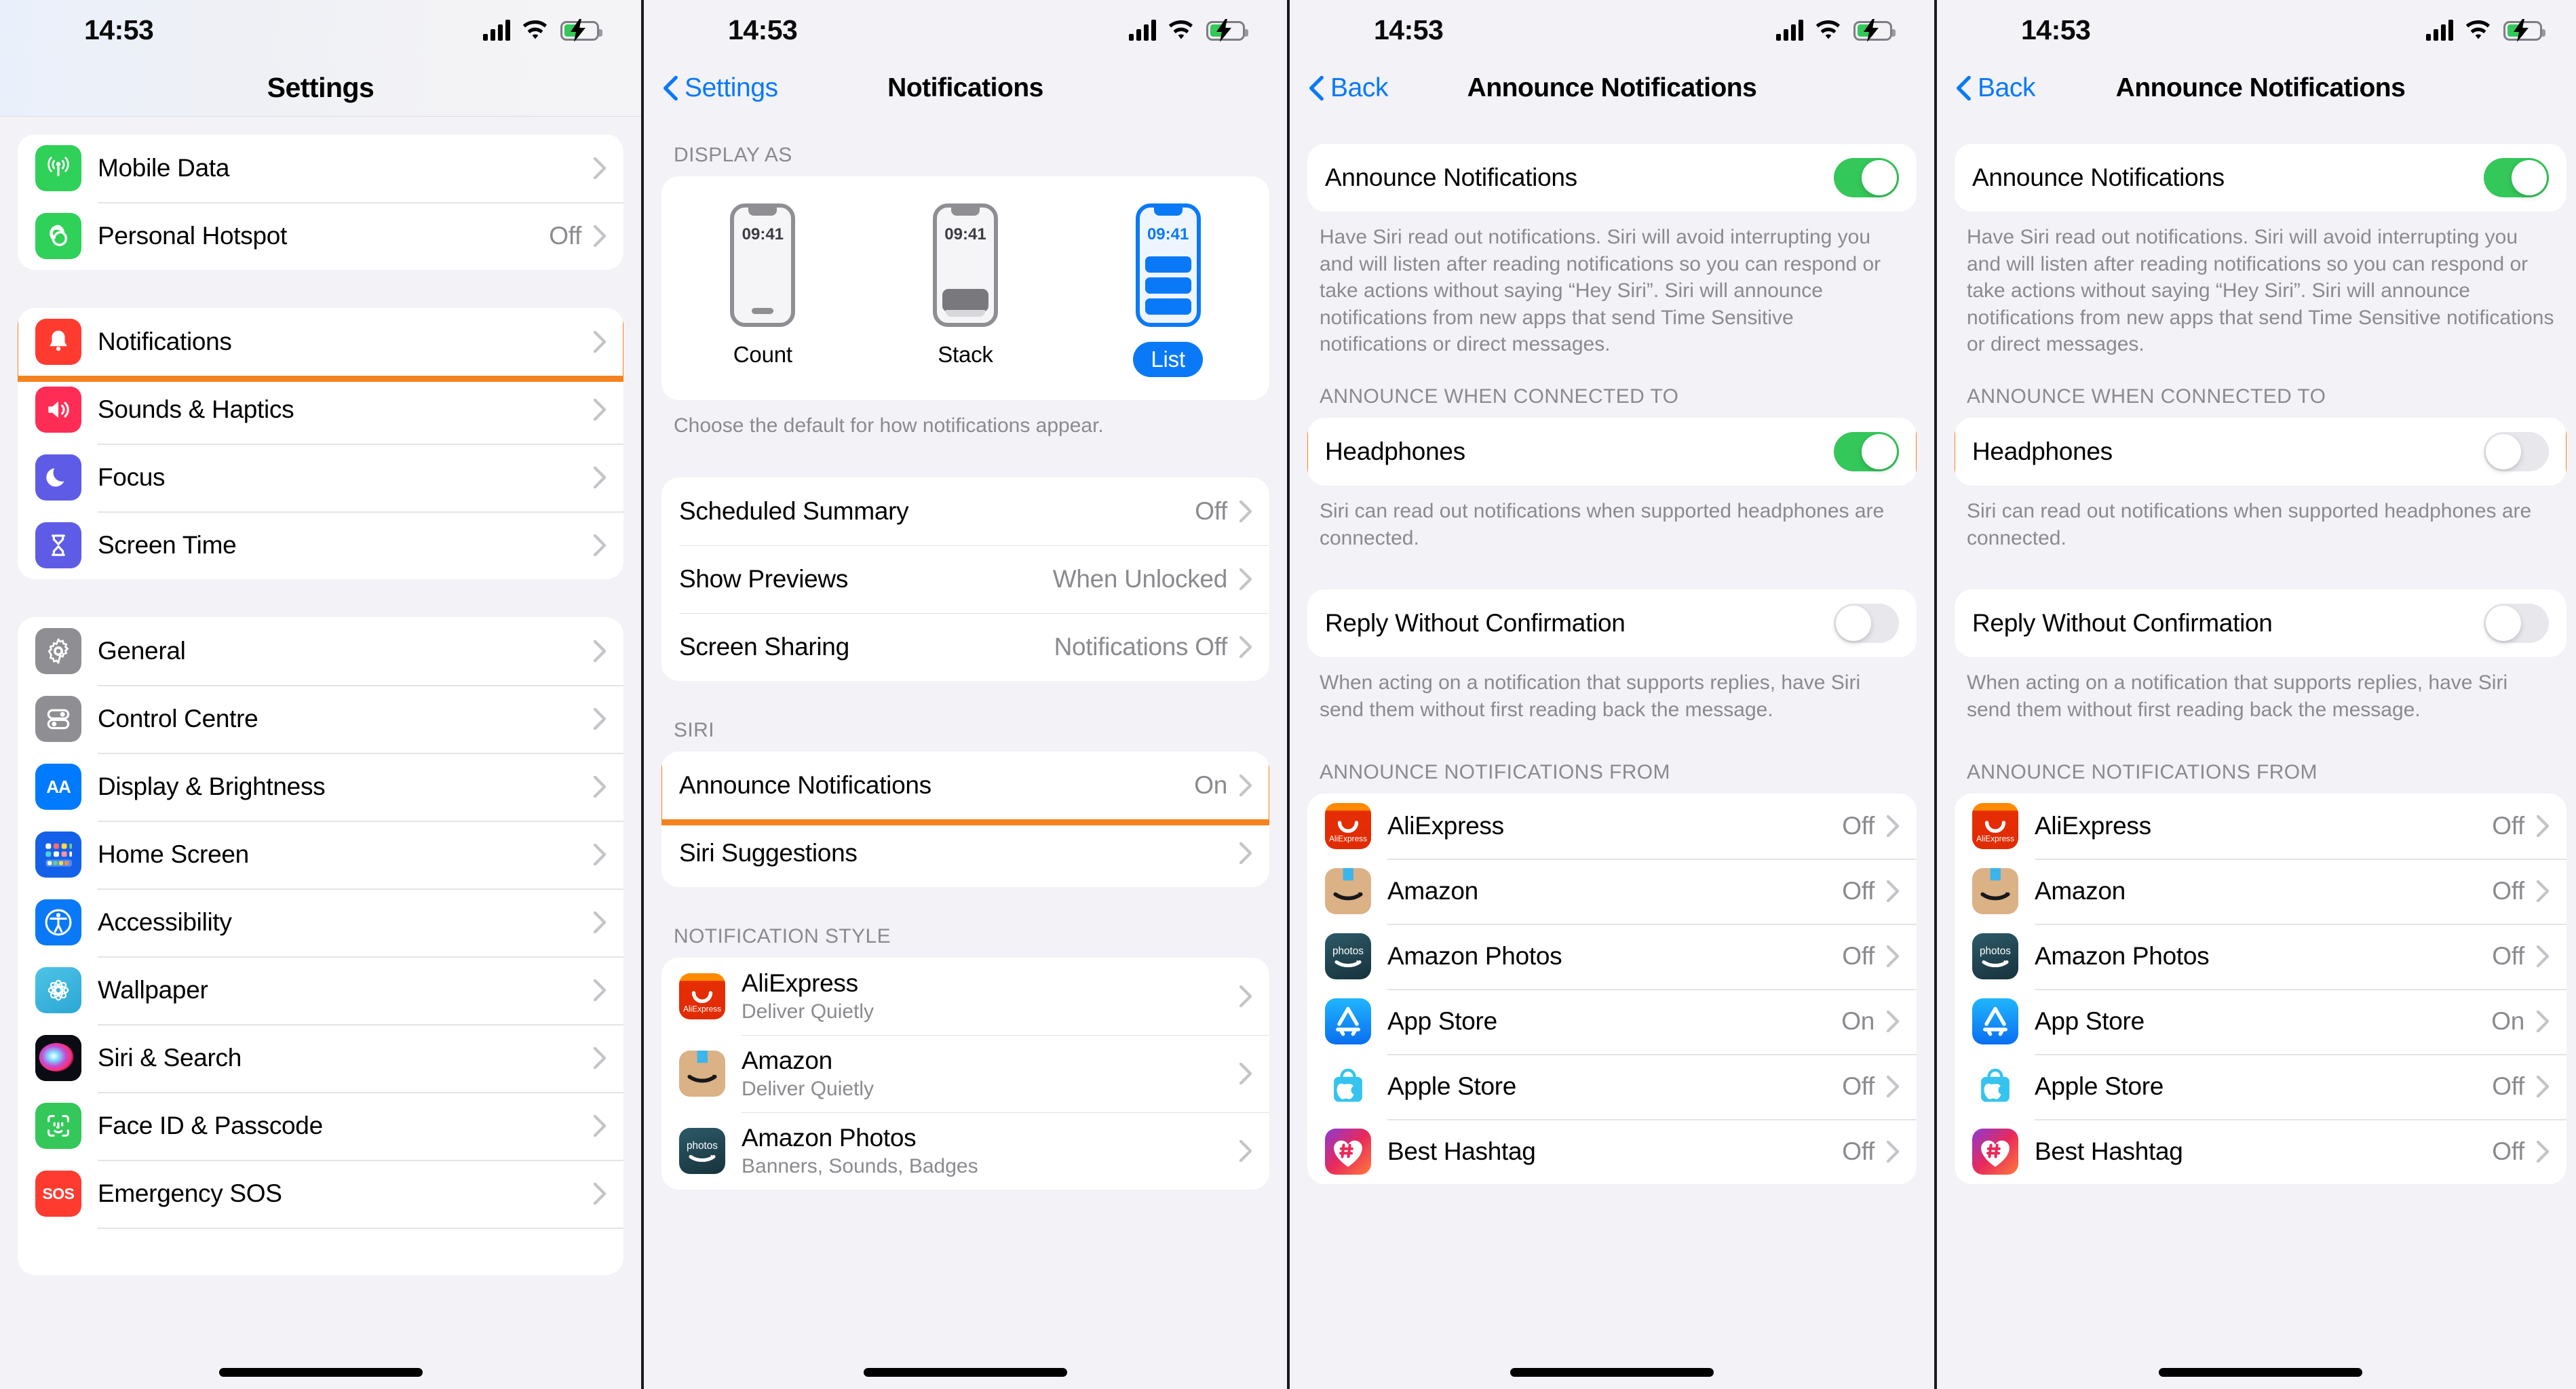 The width and height of the screenshot is (2576, 1389). What do you see at coordinates (320, 1126) in the screenshot?
I see `sidebar-item-face-id-passcode: Face ID & Passcode` at bounding box center [320, 1126].